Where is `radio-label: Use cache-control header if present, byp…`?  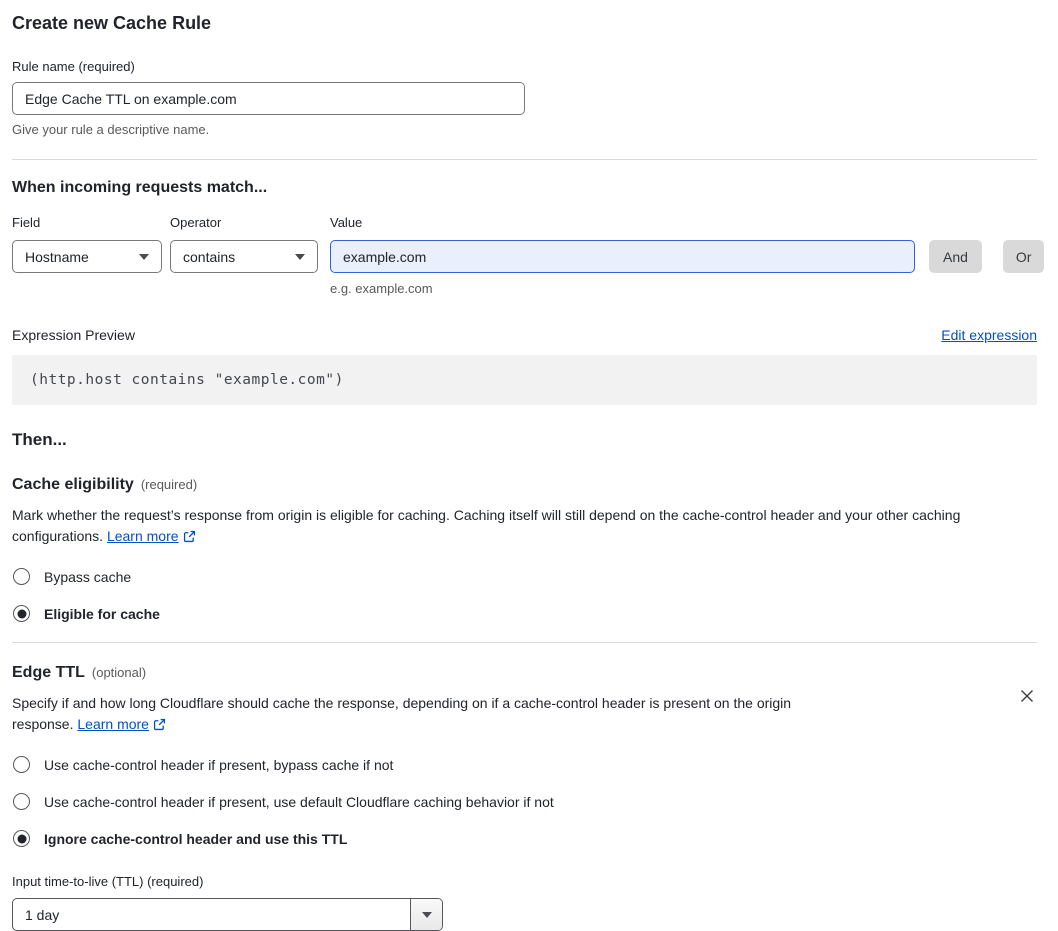 radio-label: Use cache-control header if present, byp… is located at coordinates (219, 764).